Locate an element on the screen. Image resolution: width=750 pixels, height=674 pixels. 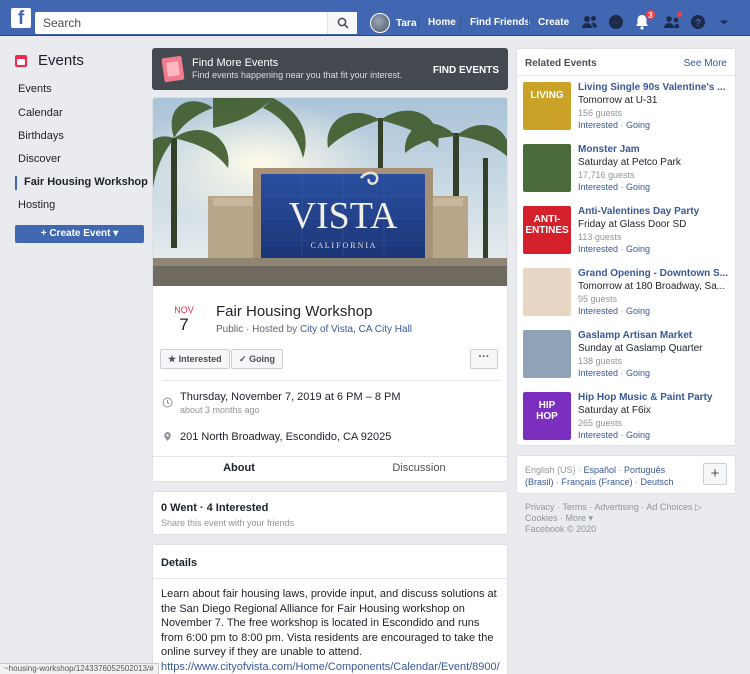
related-event-thumbnail: LIVING is located at coordinates (547, 106).